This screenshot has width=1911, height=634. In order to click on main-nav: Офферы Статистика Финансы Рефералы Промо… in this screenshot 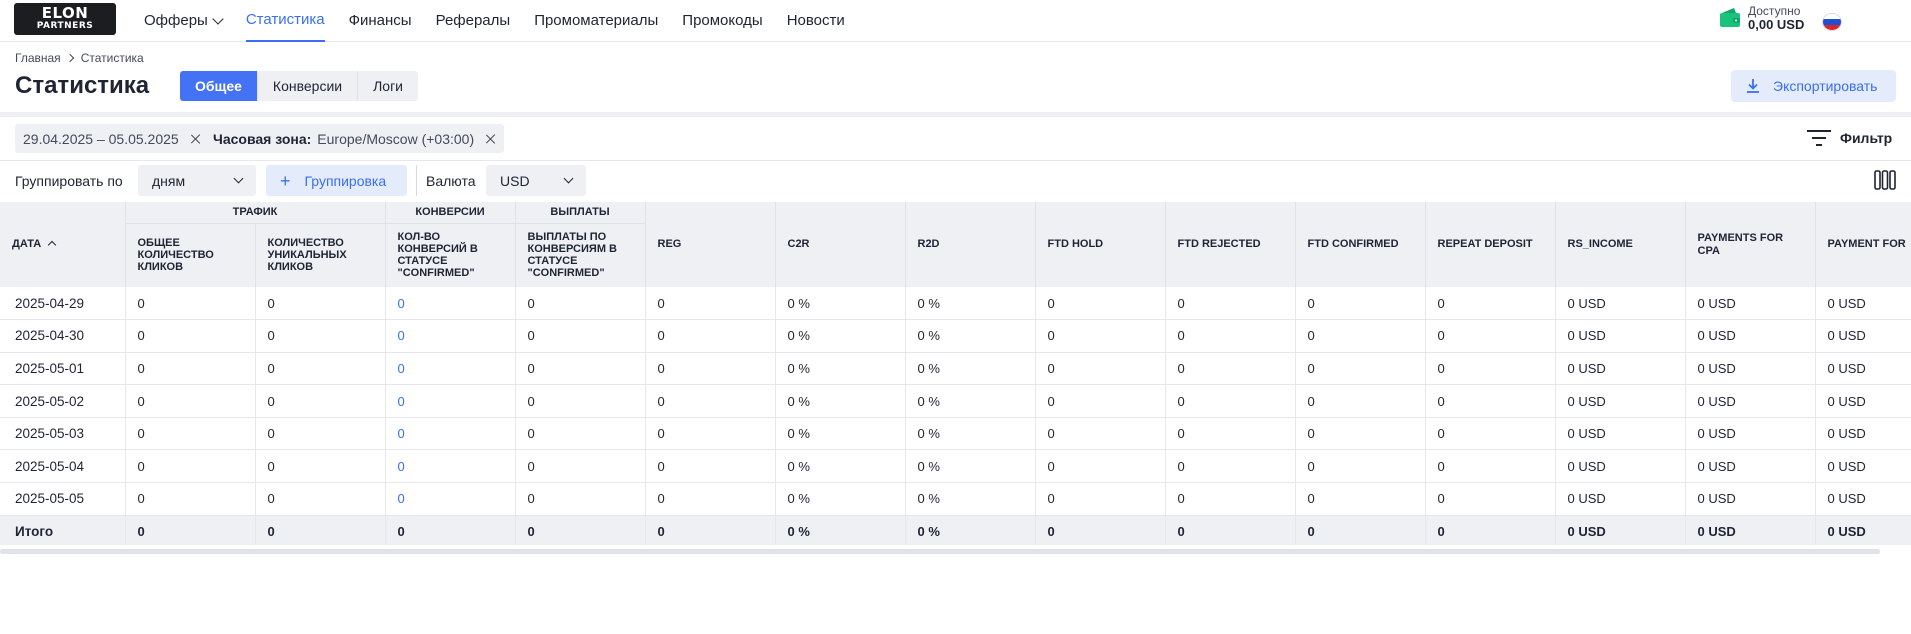, I will do `click(506, 21)`.